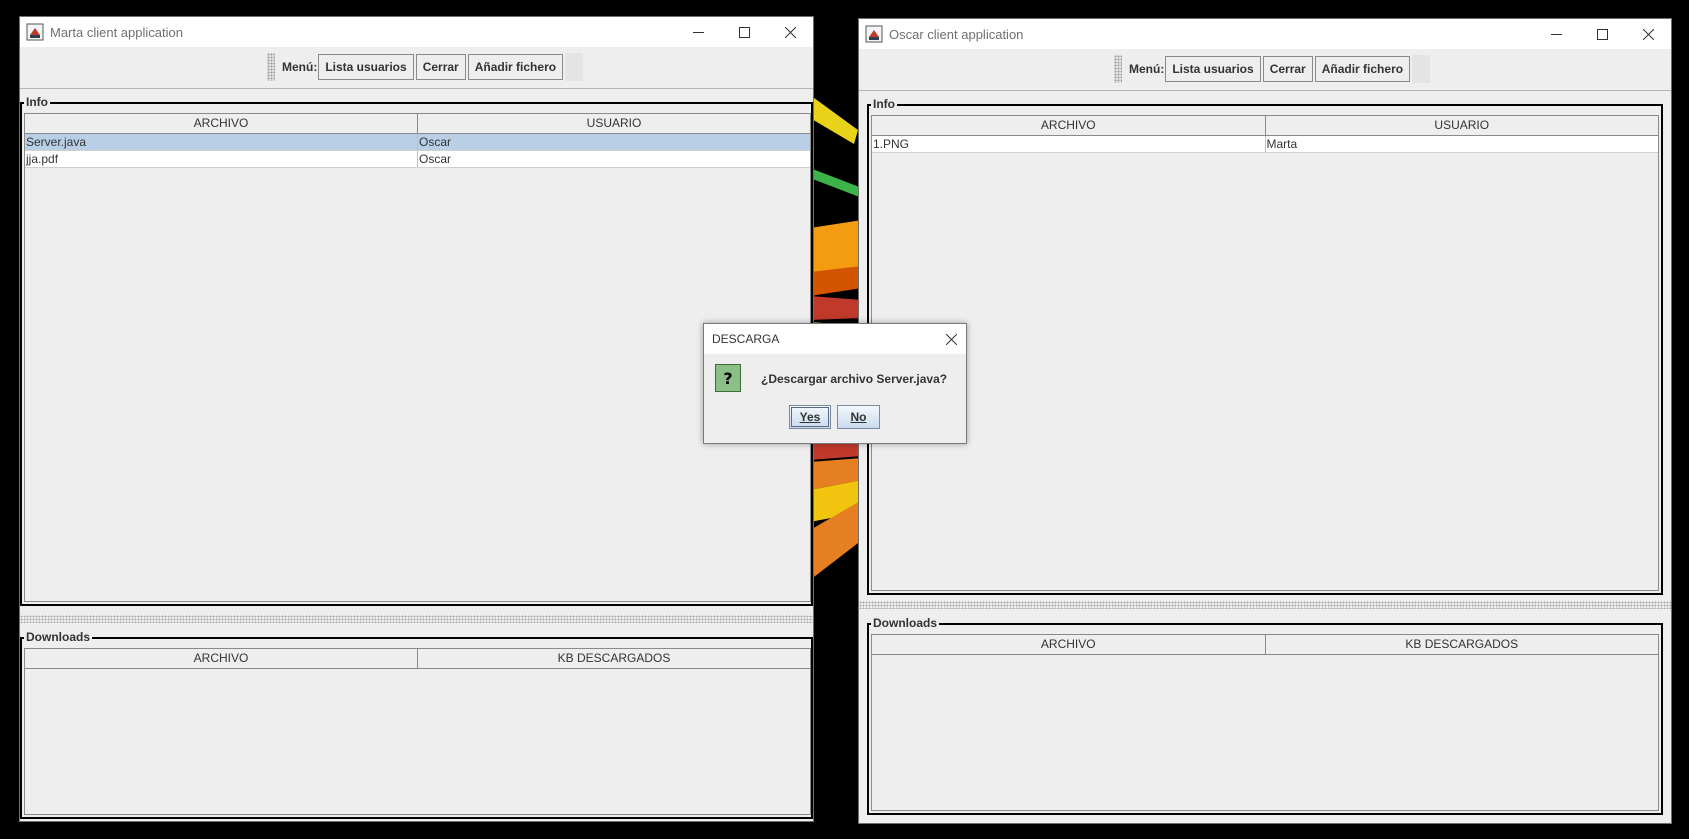 Image resolution: width=1689 pixels, height=839 pixels. I want to click on titlebar: Marta client application, so click(416, 32).